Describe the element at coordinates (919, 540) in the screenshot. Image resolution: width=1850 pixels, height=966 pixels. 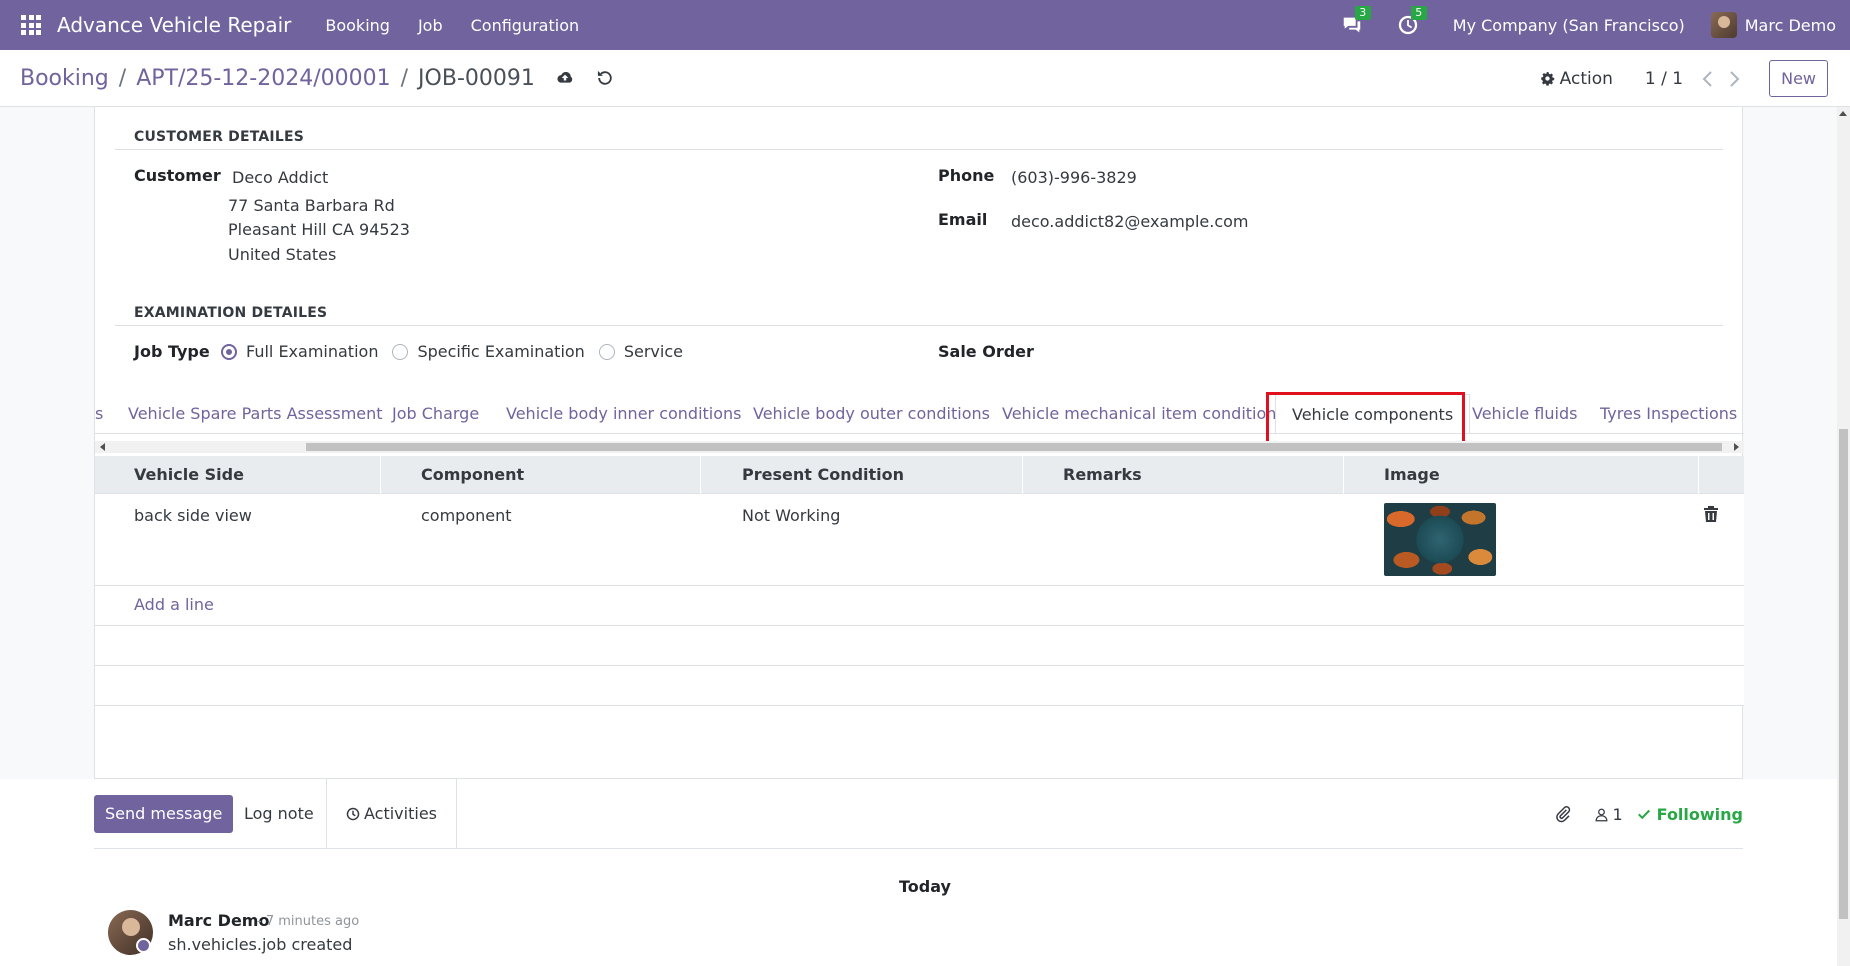
I see `table-row: back side view component Not Working` at that location.